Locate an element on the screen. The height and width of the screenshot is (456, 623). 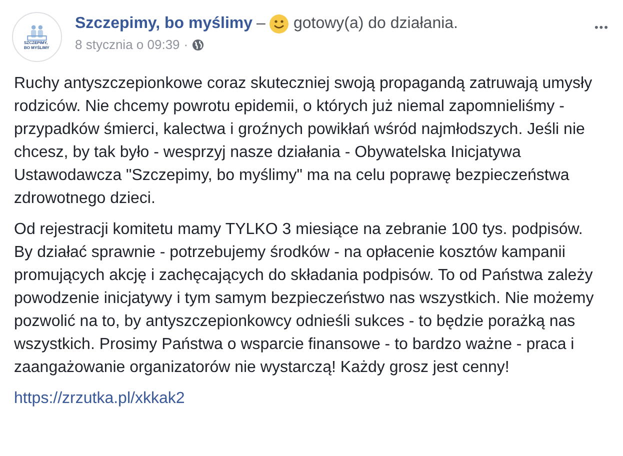
family-icon is located at coordinates (37, 33).